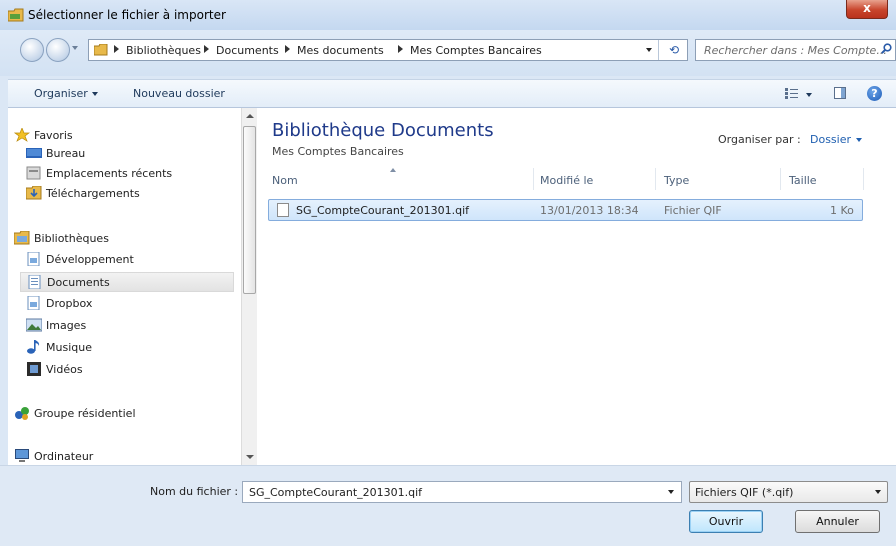 The image size is (896, 546). I want to click on file-icon, so click(283, 210).